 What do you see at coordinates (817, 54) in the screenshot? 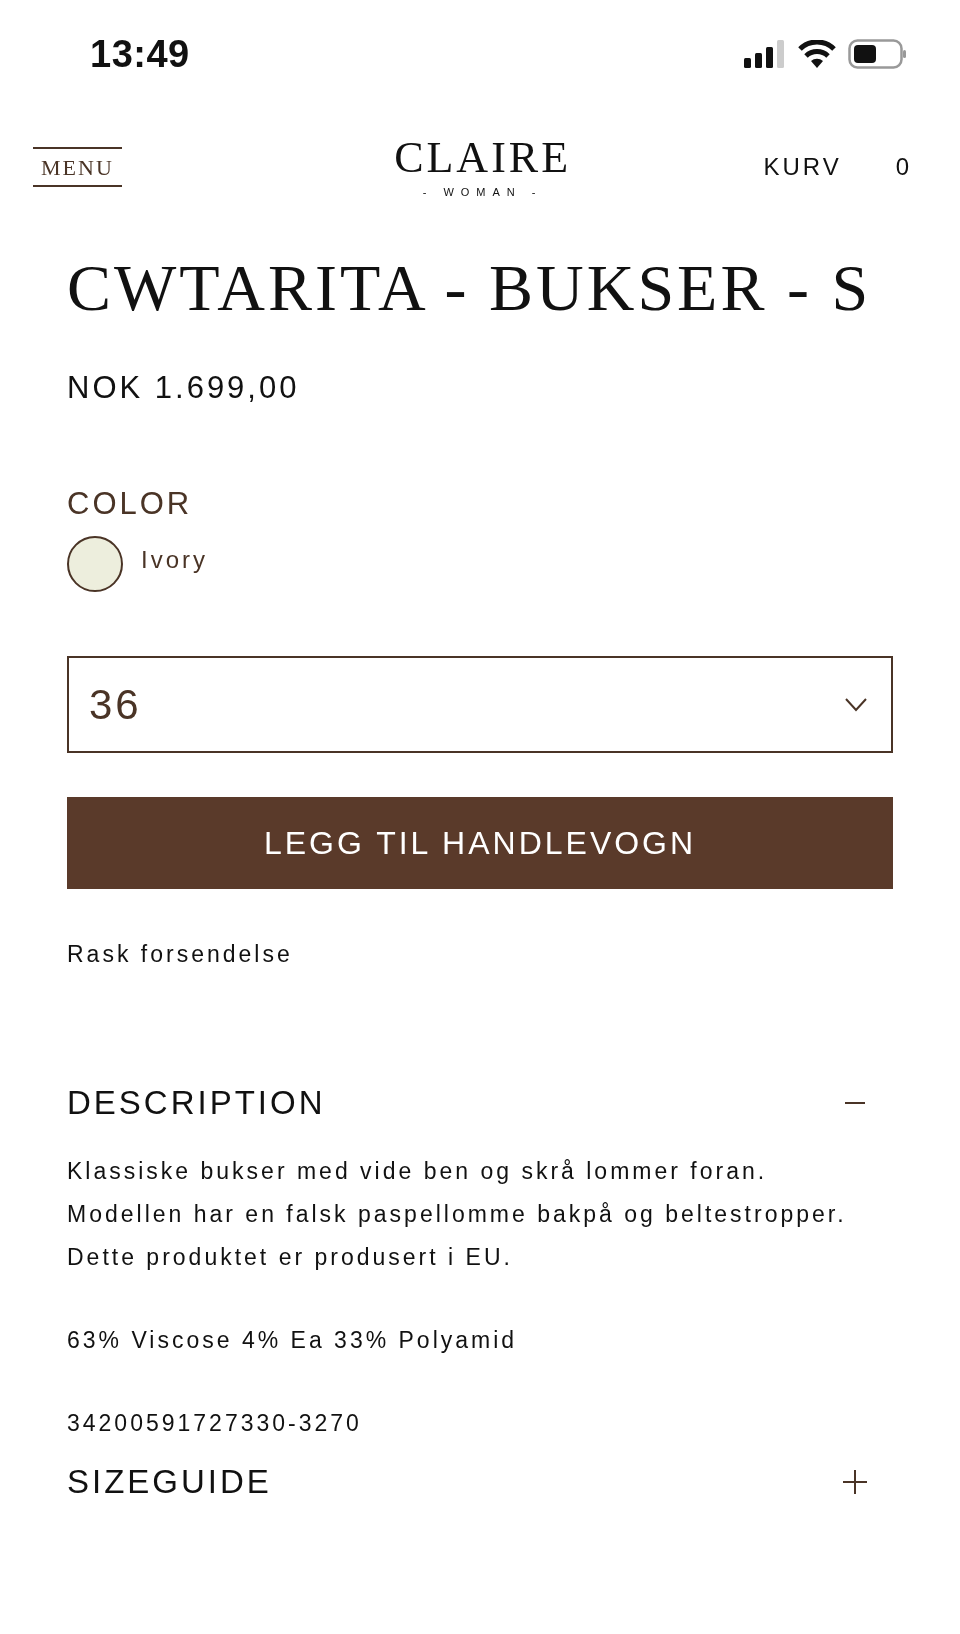
I see `wifi-icon` at bounding box center [817, 54].